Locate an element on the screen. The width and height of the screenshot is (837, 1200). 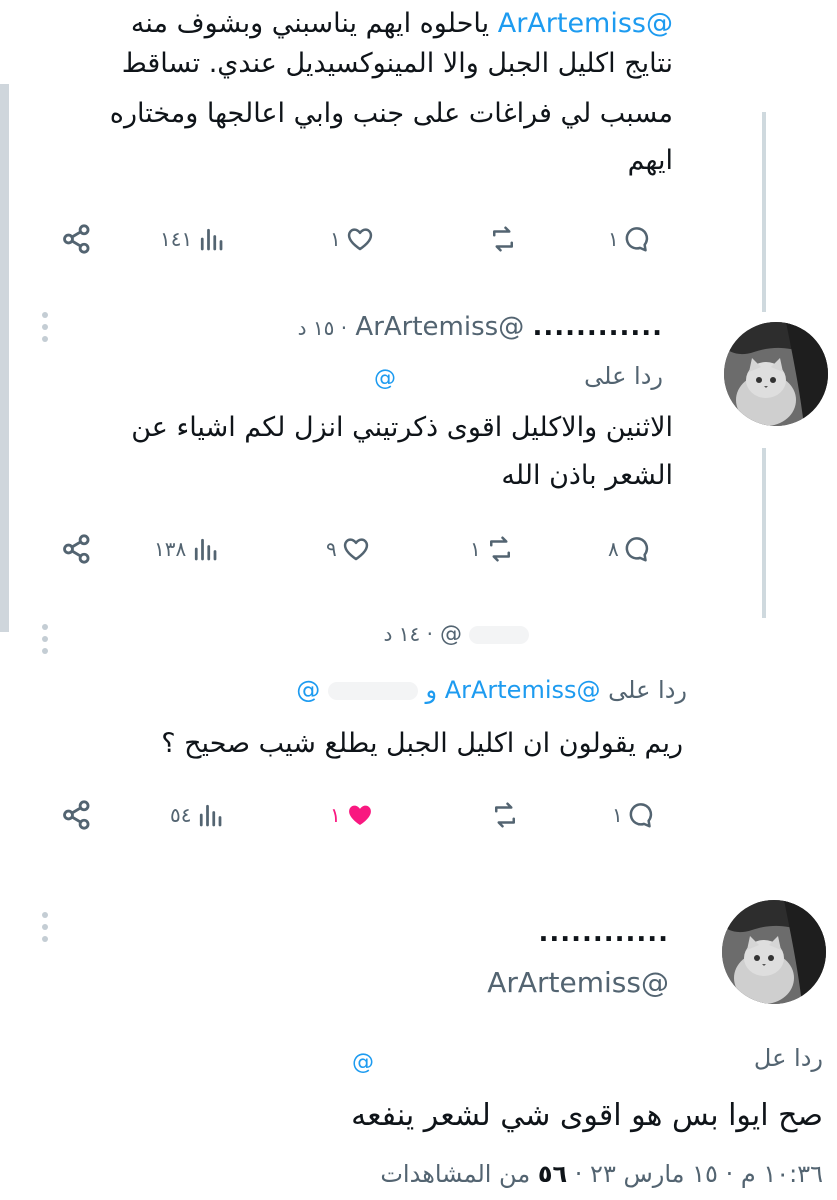
tweet-header: ............ @ArArtemiss · ١٥ د is located at coordinates (480, 327).